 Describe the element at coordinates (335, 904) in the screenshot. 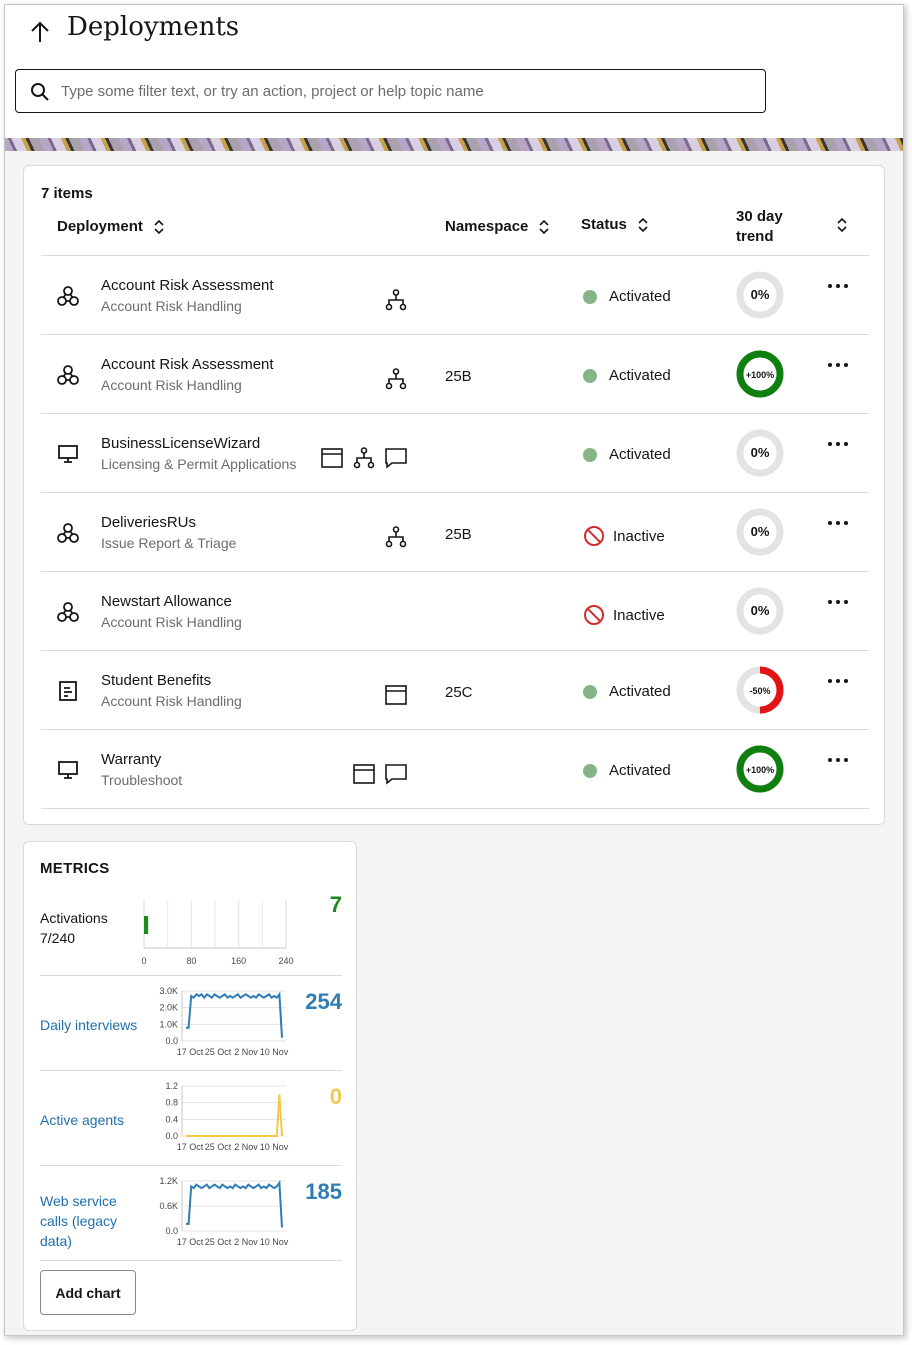

I see `activations-value: 7` at that location.